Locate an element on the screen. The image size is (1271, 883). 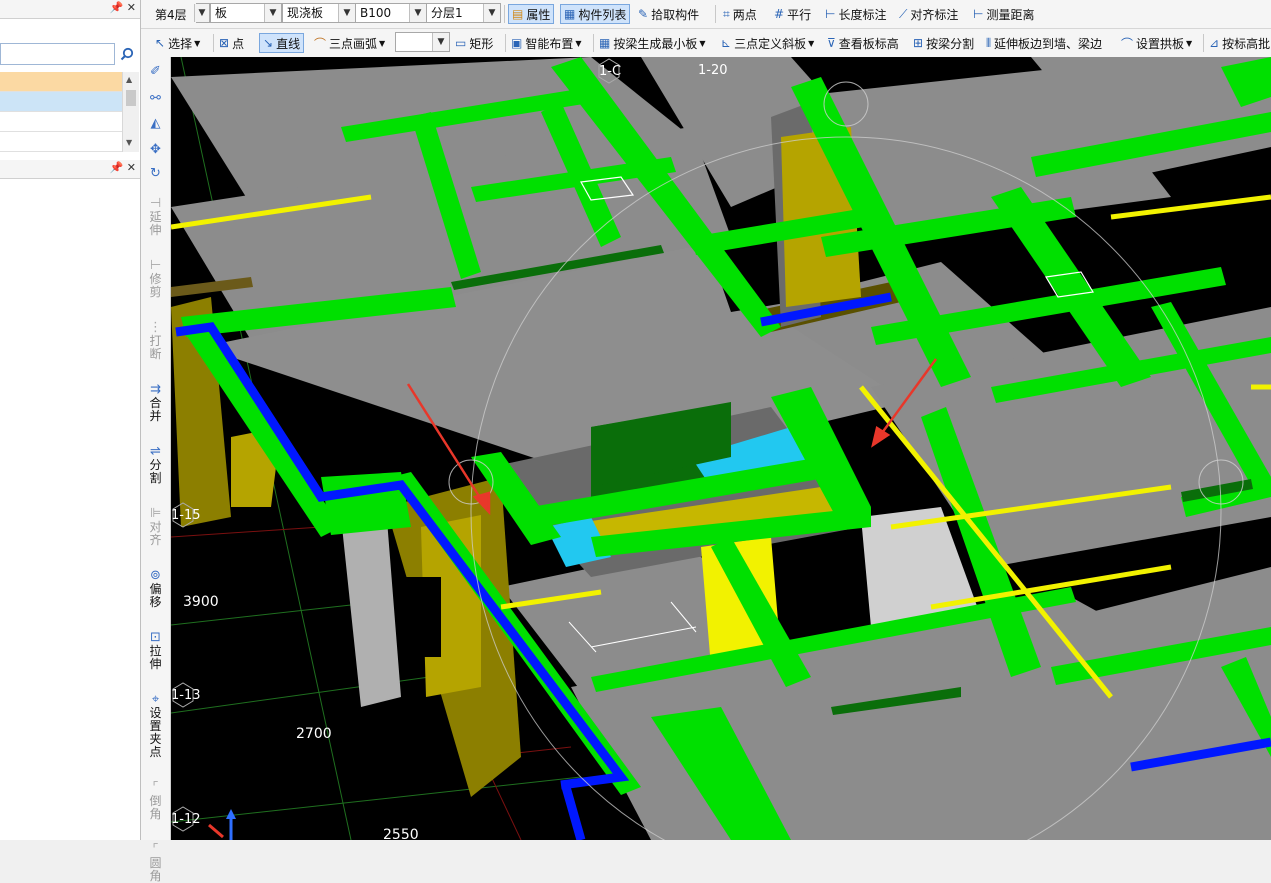
blue-beam-bottom is located at coordinates (573, 812).